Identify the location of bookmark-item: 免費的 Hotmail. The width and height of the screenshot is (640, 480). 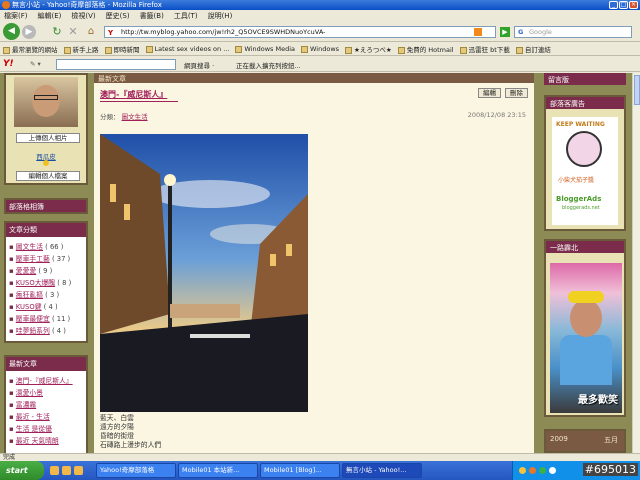
(425, 49).